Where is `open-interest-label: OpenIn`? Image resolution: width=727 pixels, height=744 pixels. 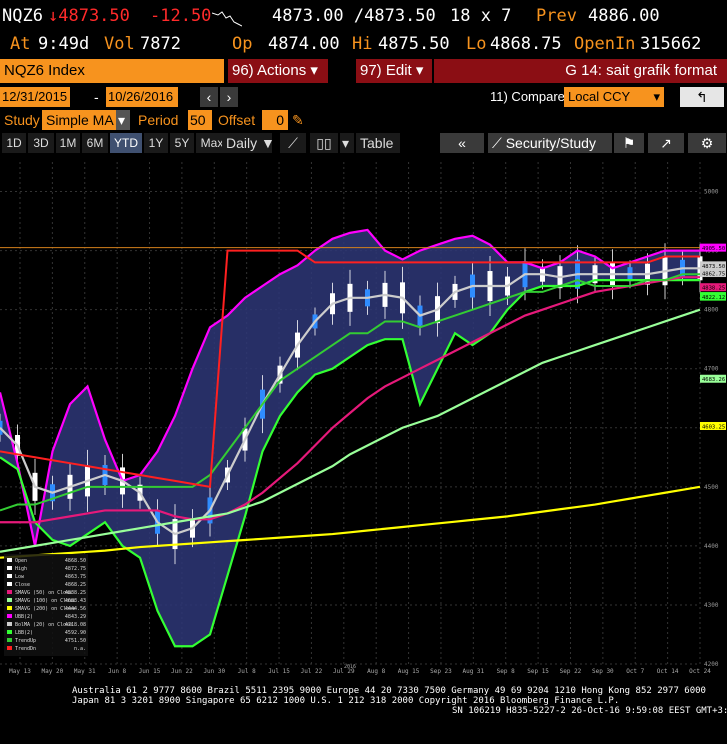
open-interest-label: OpenIn is located at coordinates (605, 44).